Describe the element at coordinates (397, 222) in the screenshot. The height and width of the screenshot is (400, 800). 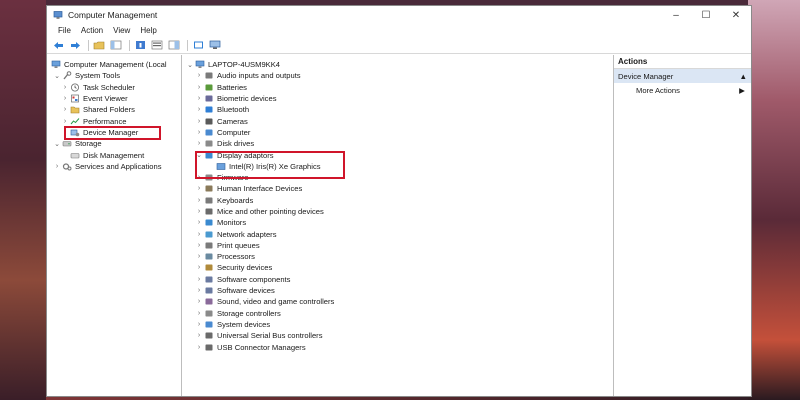
I see `device-category-row: › Monitors` at that location.